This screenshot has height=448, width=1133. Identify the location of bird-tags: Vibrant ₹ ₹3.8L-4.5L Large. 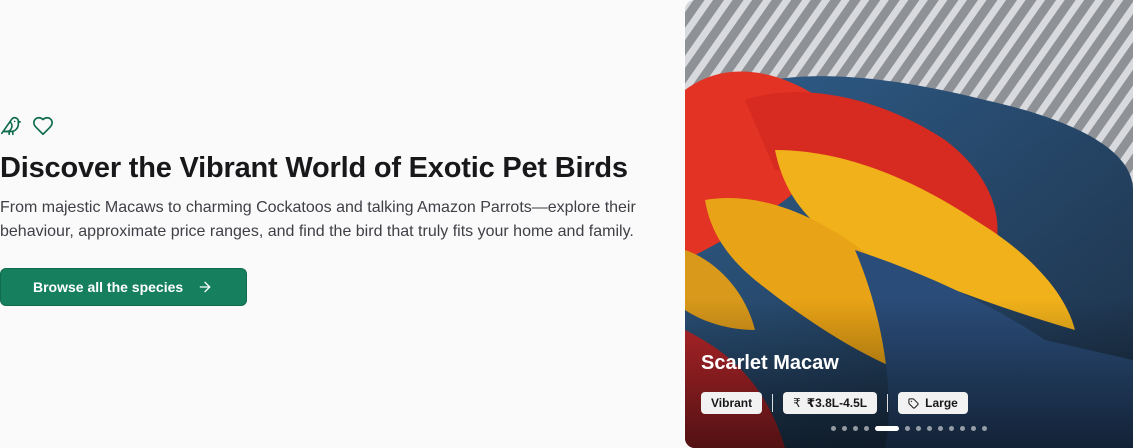
(834, 403).